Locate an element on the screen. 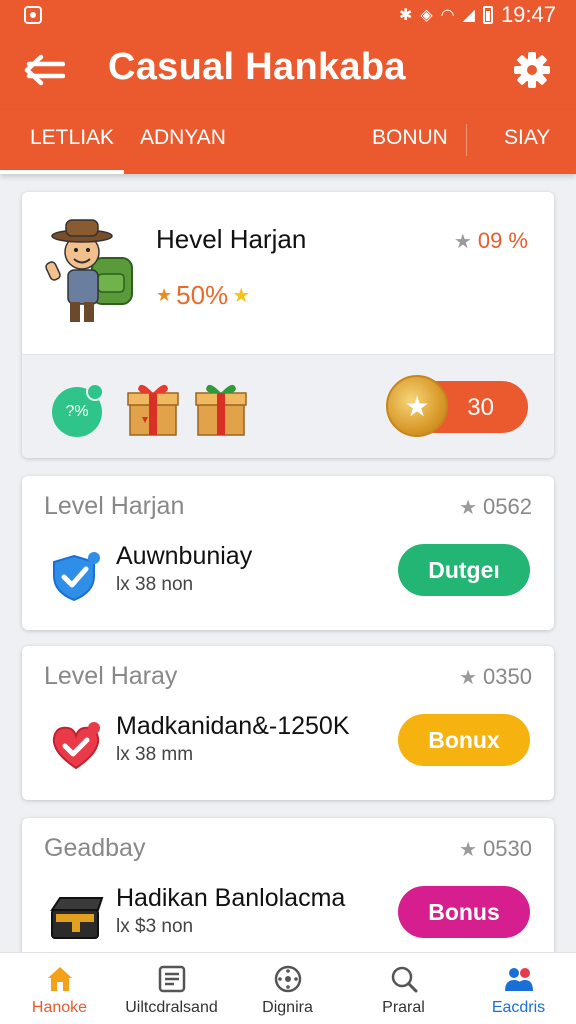  level-sub: lx 38 mm is located at coordinates (155, 754).